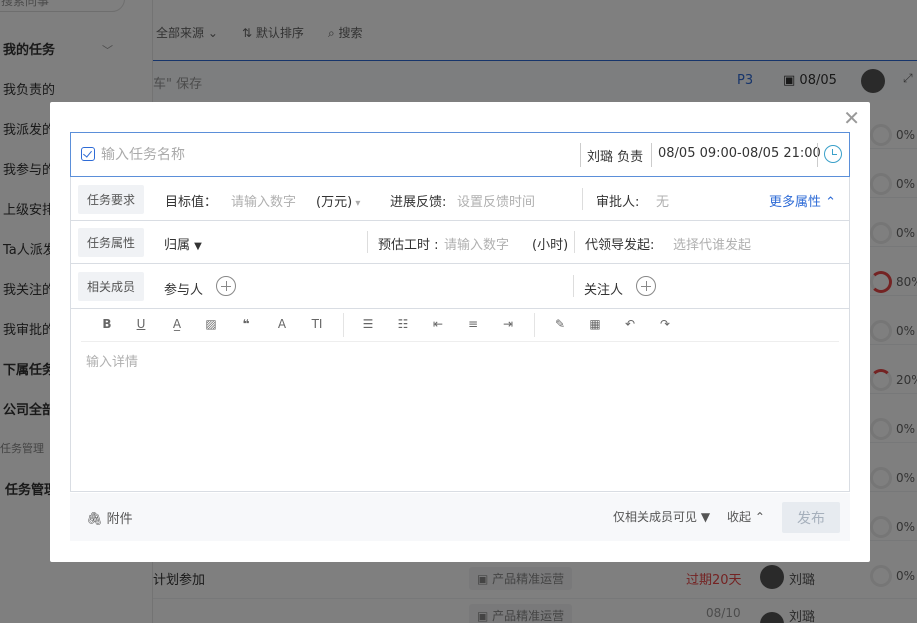  I want to click on add-participant-icon, so click(226, 286).